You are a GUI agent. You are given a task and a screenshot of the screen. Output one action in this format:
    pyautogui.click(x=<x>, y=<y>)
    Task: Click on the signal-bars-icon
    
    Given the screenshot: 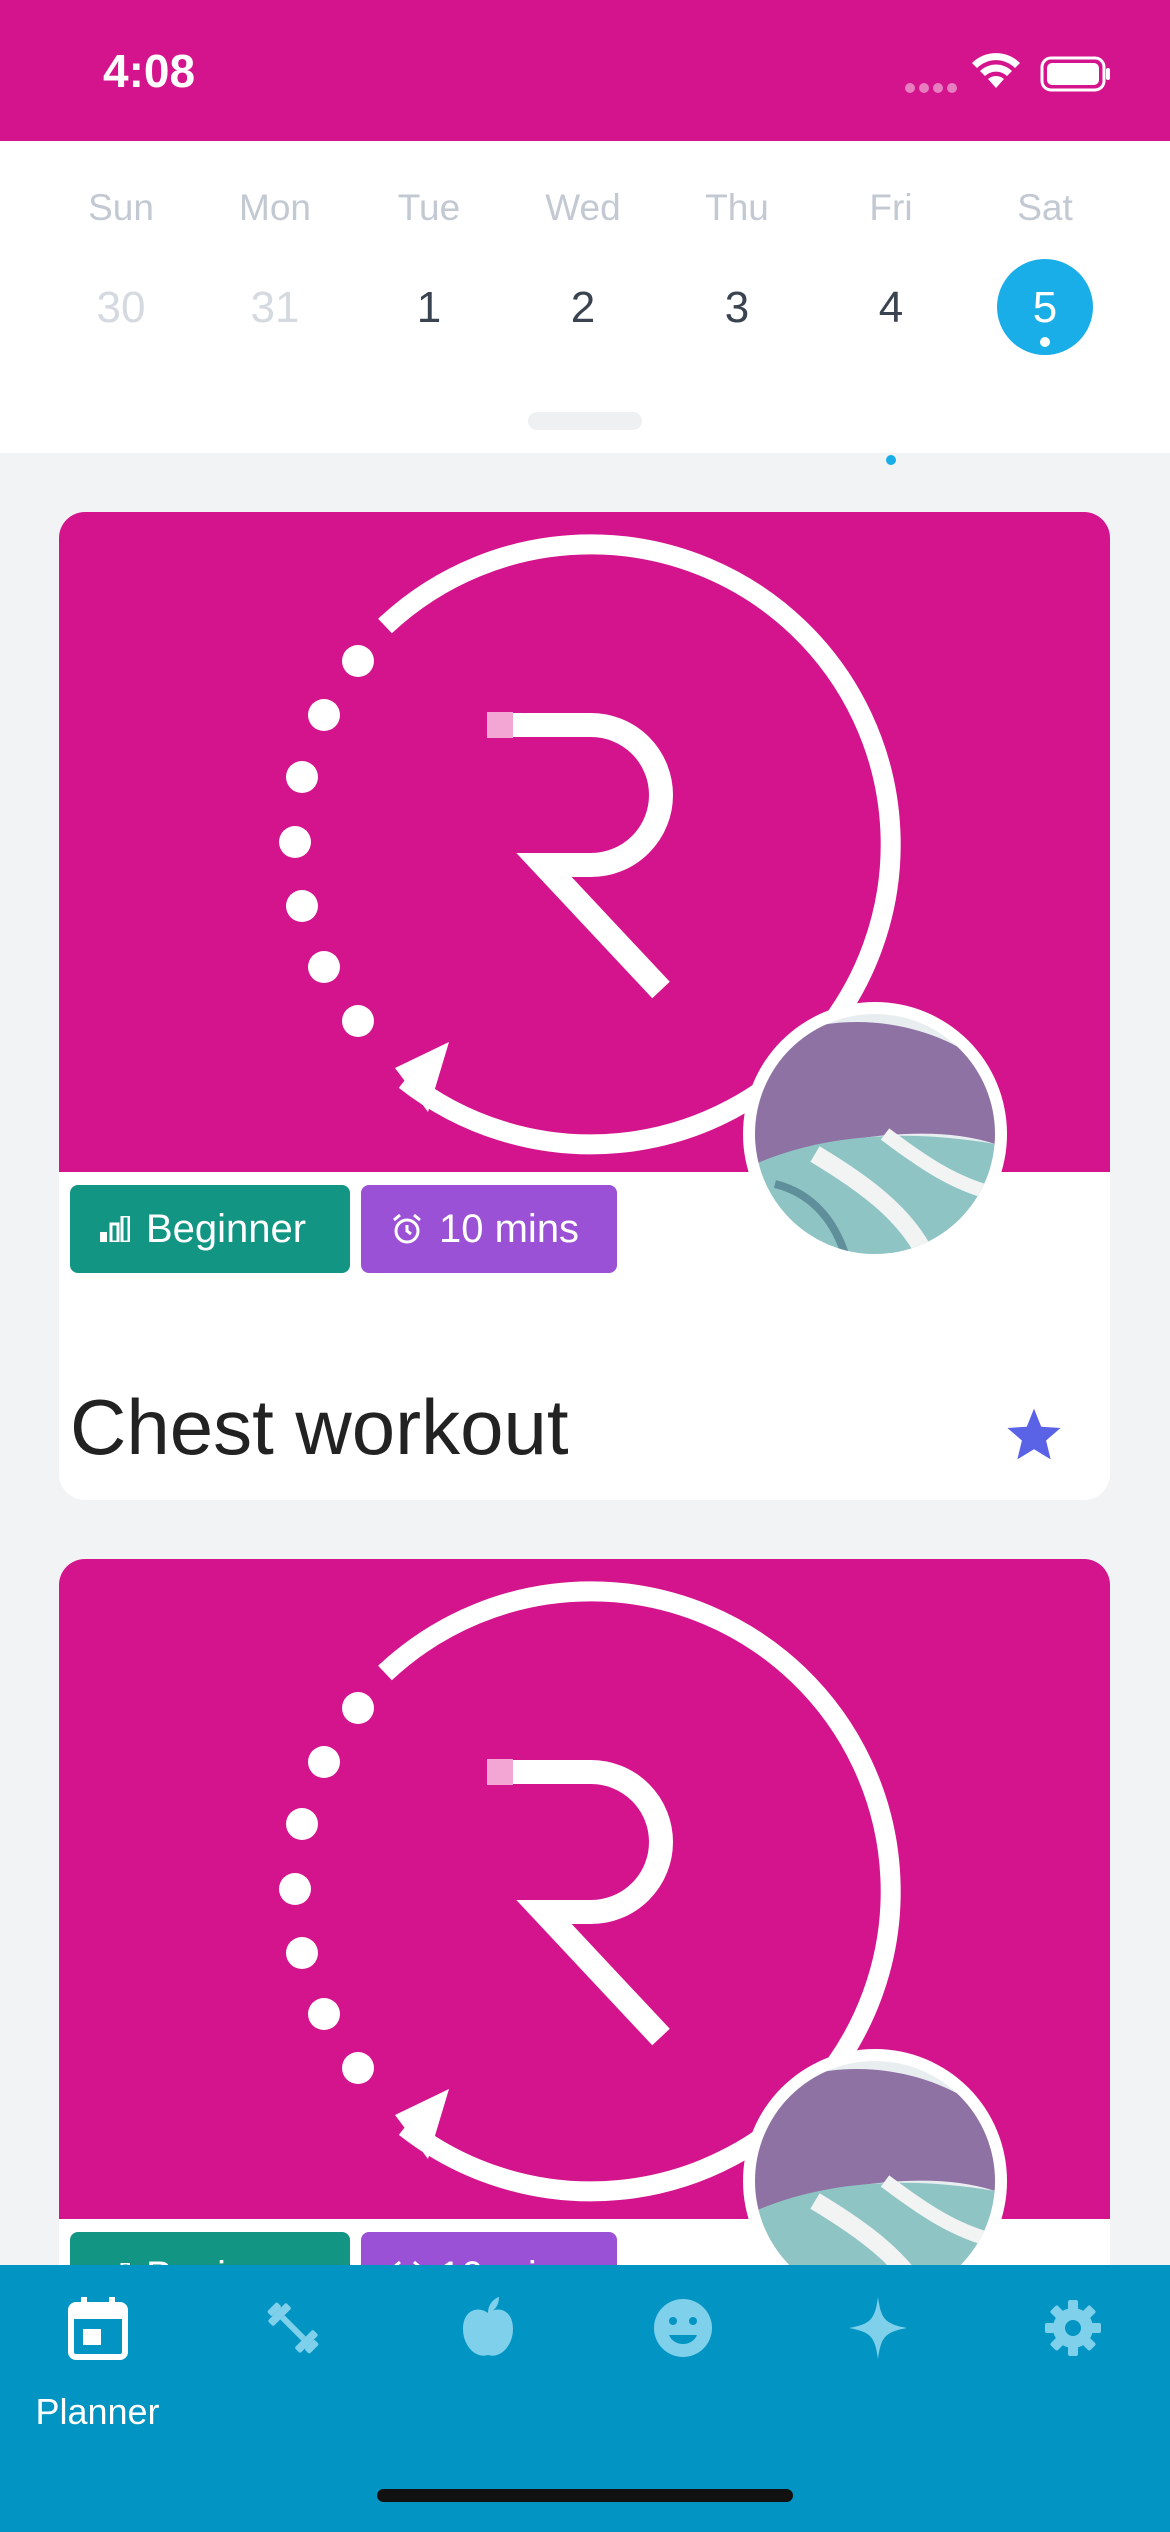 What is the action you would take?
    pyautogui.click(x=115, y=1229)
    